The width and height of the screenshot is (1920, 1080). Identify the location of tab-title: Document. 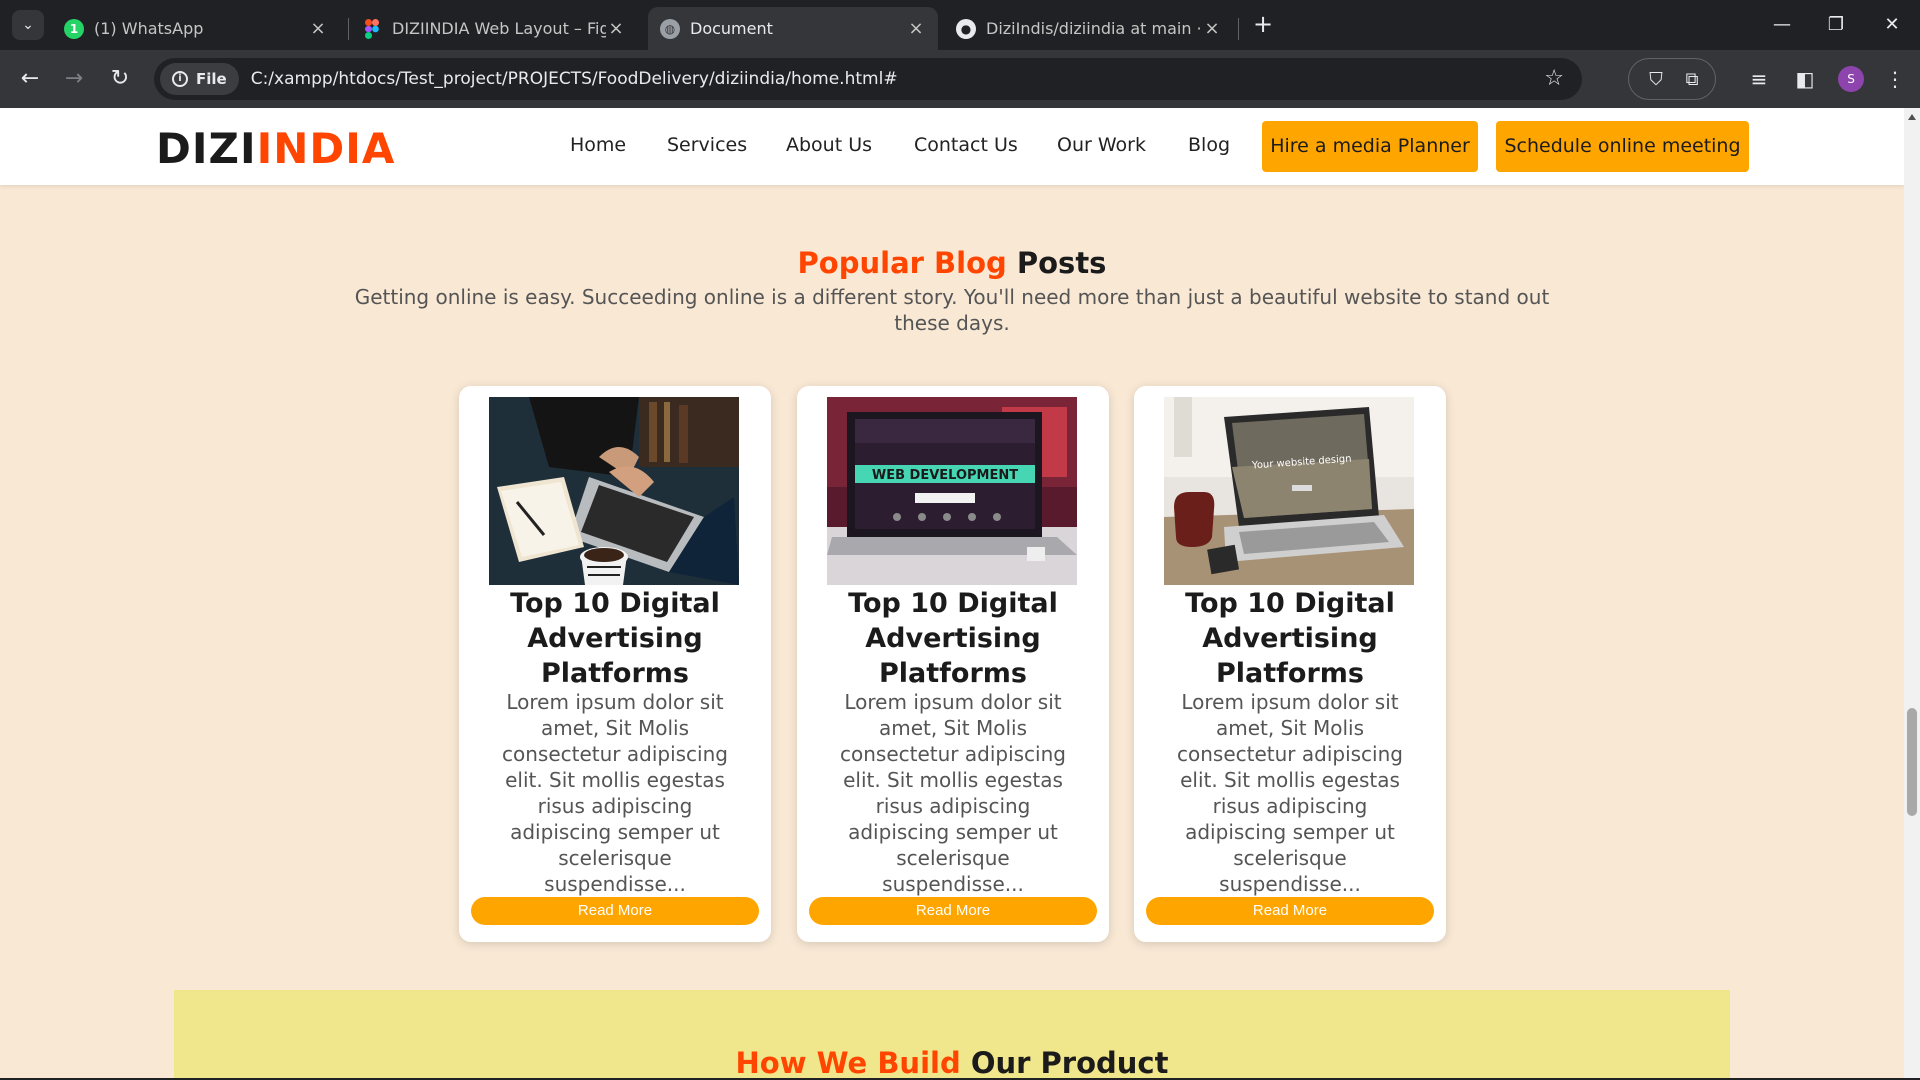
(731, 28).